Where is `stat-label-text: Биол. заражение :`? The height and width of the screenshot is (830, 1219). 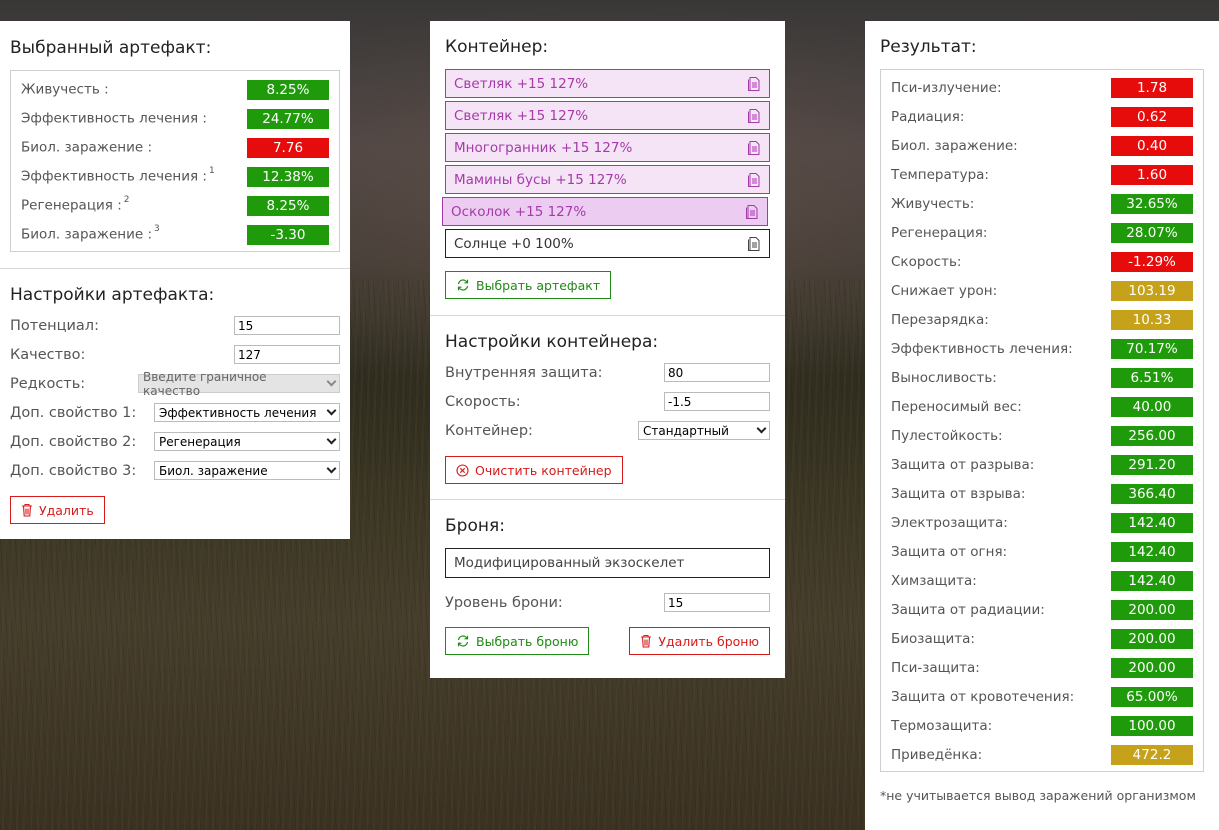
stat-label-text: Биол. заражение : is located at coordinates (87, 234).